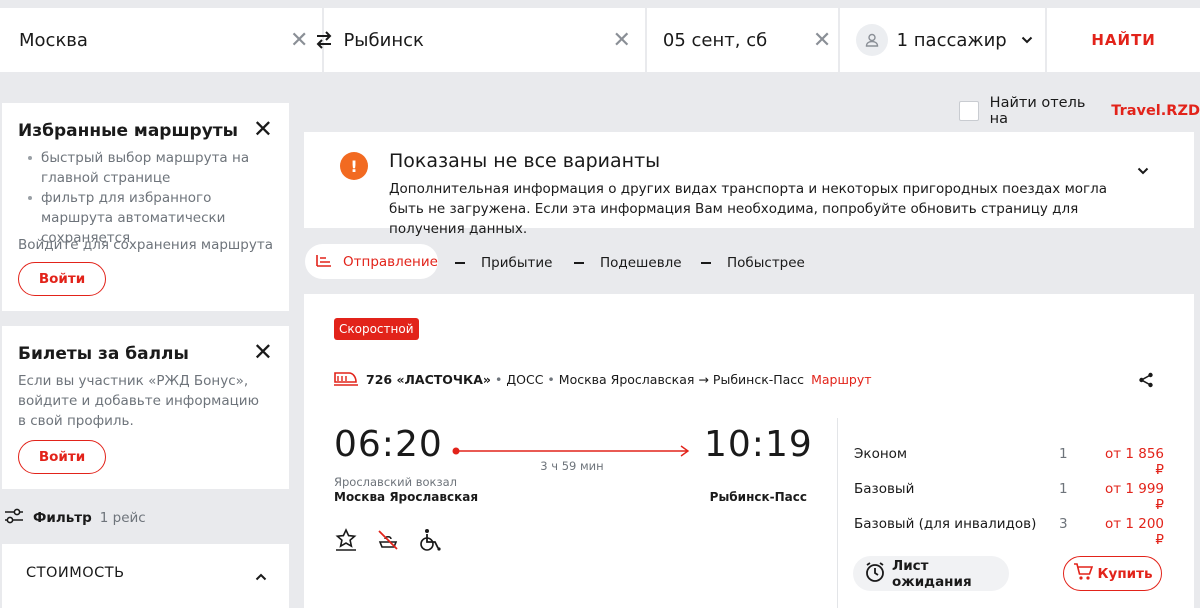  What do you see at coordinates (841, 379) in the screenshot?
I see `route-link: Маршрут` at bounding box center [841, 379].